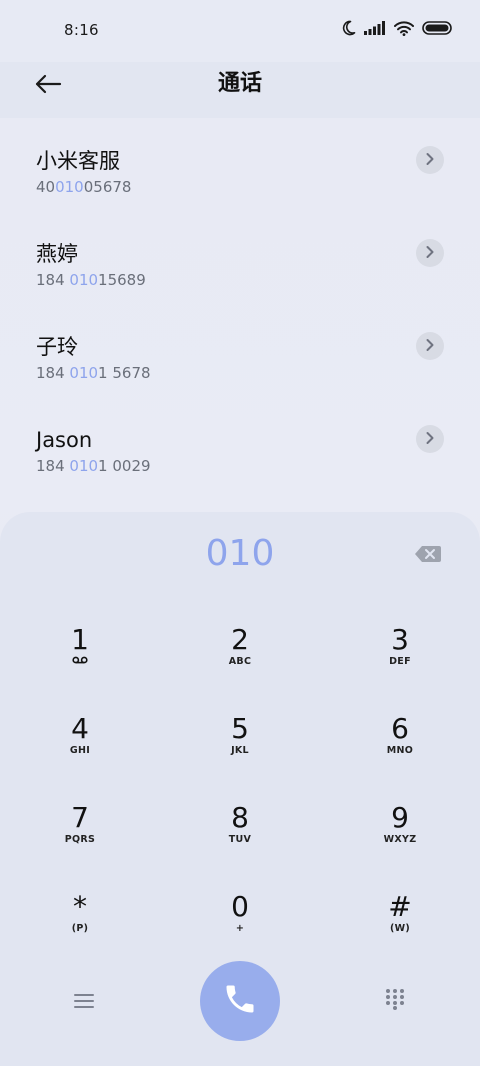 The height and width of the screenshot is (1066, 480). I want to click on contact-number: 184 0101 5678, so click(93, 373).